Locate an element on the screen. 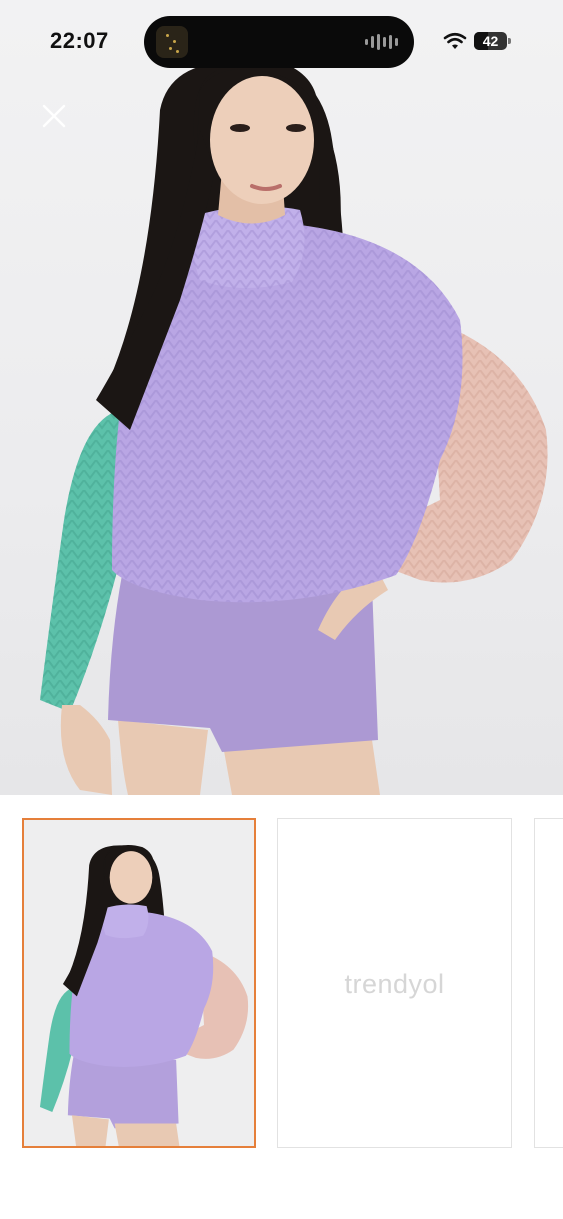 The width and height of the screenshot is (563, 1219). thumbnail-3-partial is located at coordinates (548, 983).